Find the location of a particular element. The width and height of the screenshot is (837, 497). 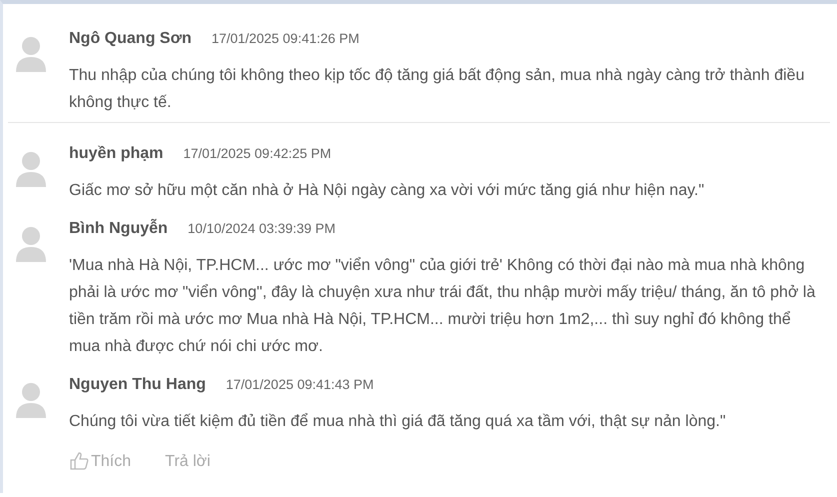

author-name: huyền phạm is located at coordinates (116, 154).